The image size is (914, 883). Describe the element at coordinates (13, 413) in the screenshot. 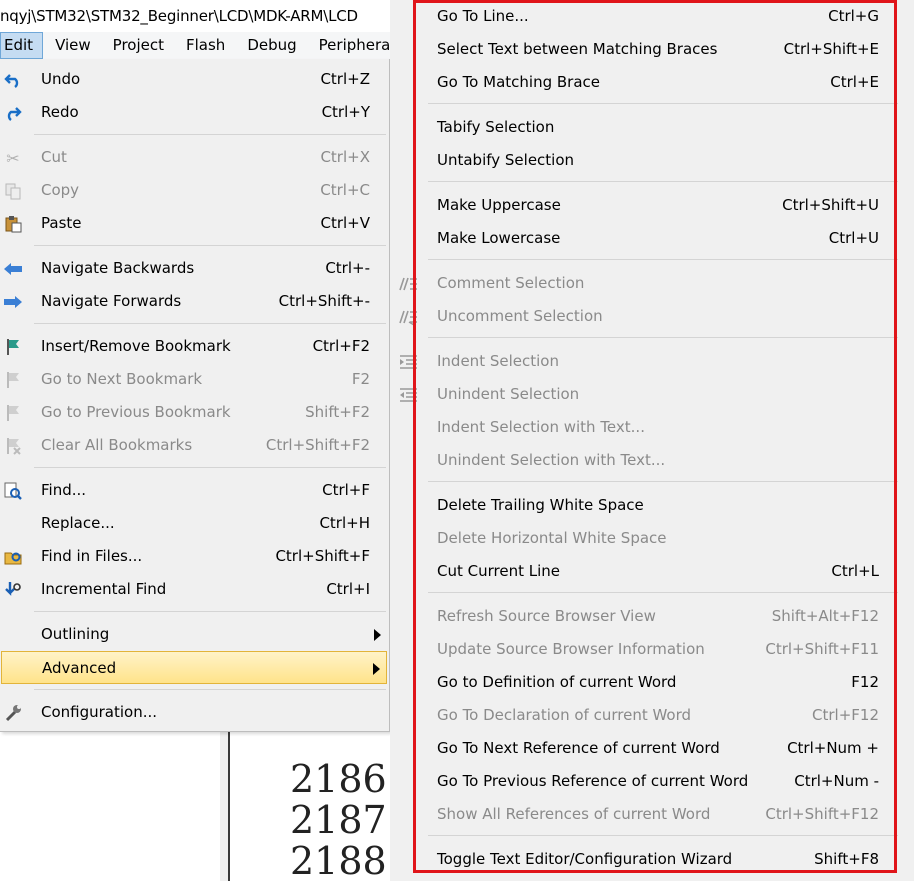

I see `previous-bookmark-icon` at that location.